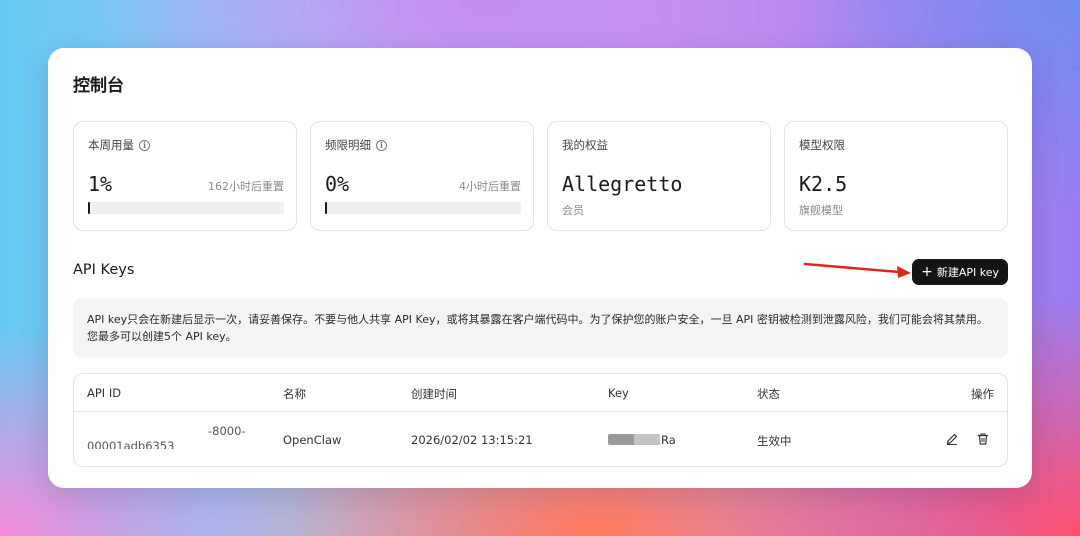 Image resolution: width=1080 pixels, height=536 pixels. I want to click on api-id-part2: 00001adb6353, so click(131, 444).